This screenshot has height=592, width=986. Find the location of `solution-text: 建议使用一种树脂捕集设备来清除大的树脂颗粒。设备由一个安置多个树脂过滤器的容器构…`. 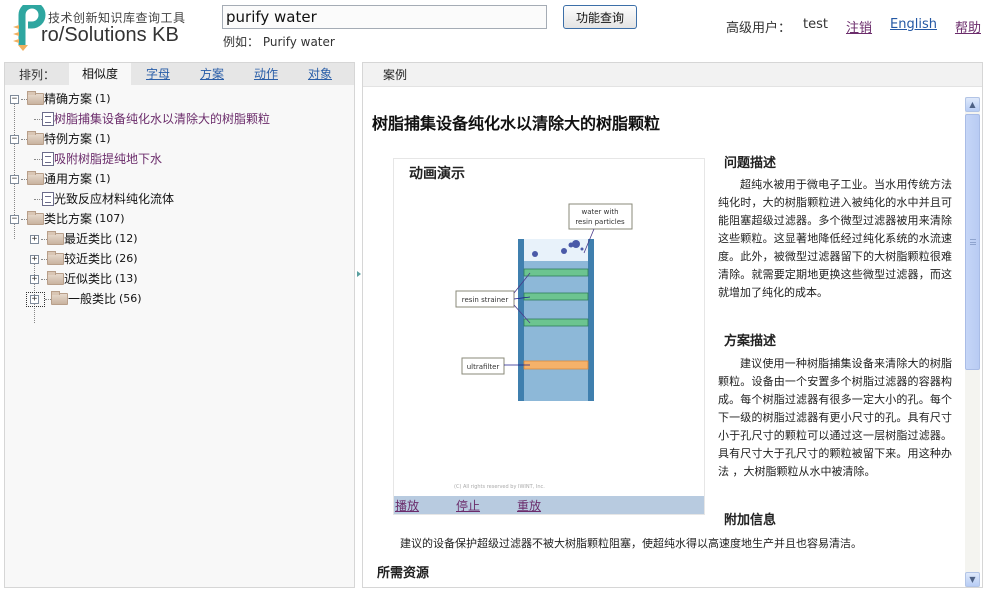

solution-text: 建议使用一种树脂捕集设备来清除大的树脂颗粒。设备由一个安置多个树脂过滤器的容器构… is located at coordinates (835, 417).